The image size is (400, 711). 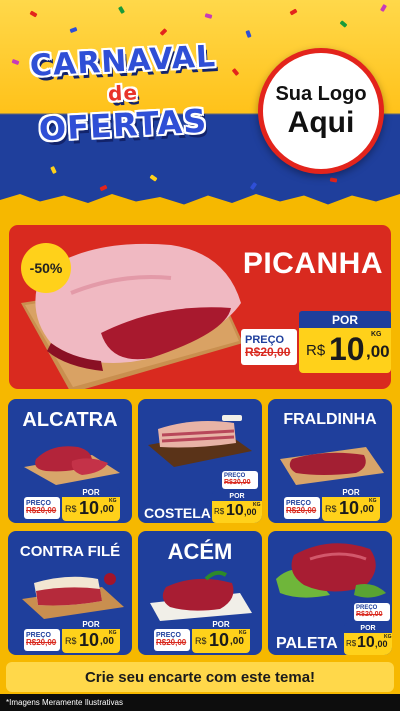 I want to click on product-card-alcatra: ALCATRA PREÇO R$20,00 POR R$ 10 ,00 KG, so click(x=70, y=461).